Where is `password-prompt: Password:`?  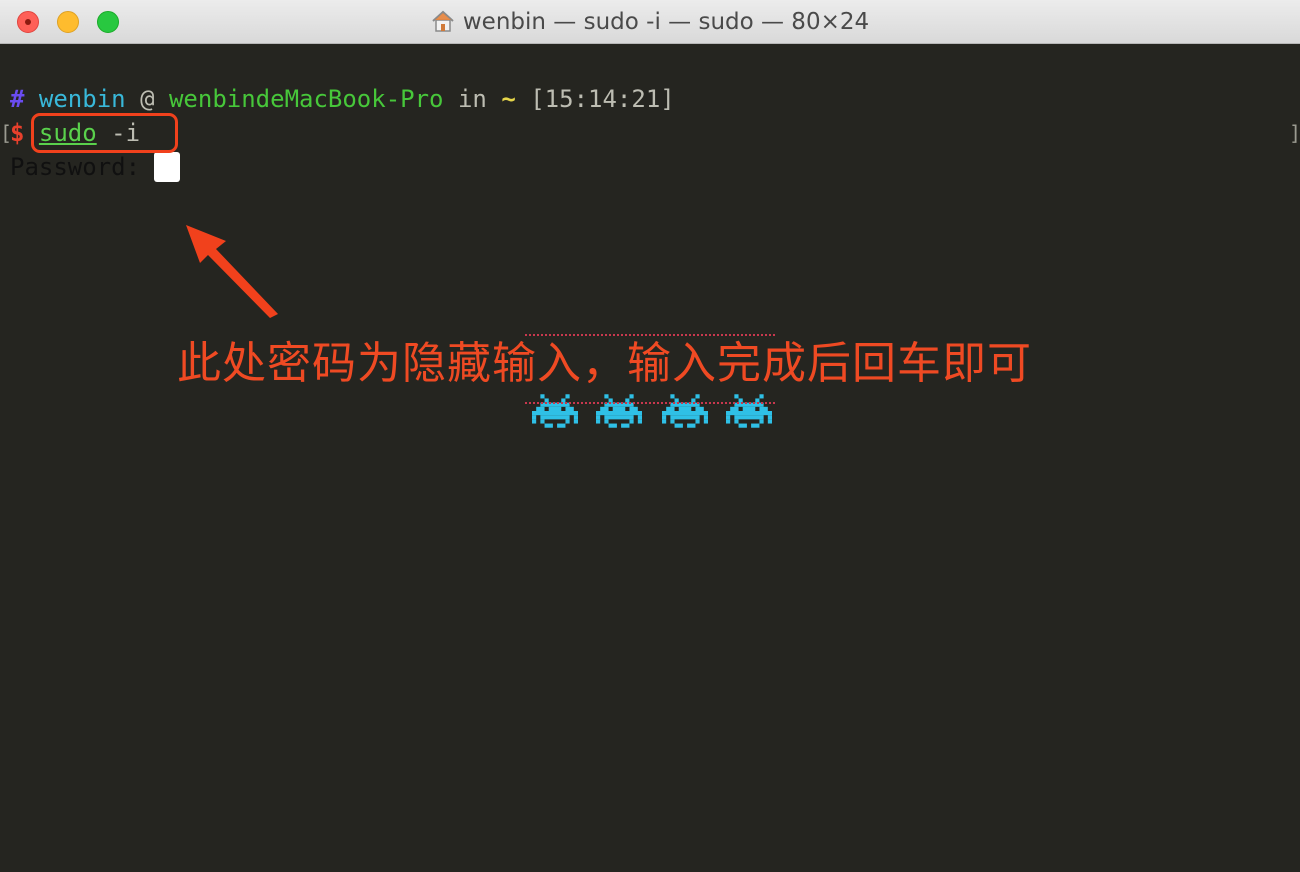
password-prompt: Password: is located at coordinates (75, 167).